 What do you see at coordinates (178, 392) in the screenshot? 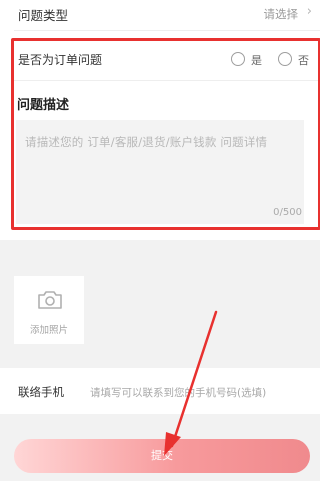
I see `phone-input: 请填写可以联系到您的手机号码(选填)` at bounding box center [178, 392].